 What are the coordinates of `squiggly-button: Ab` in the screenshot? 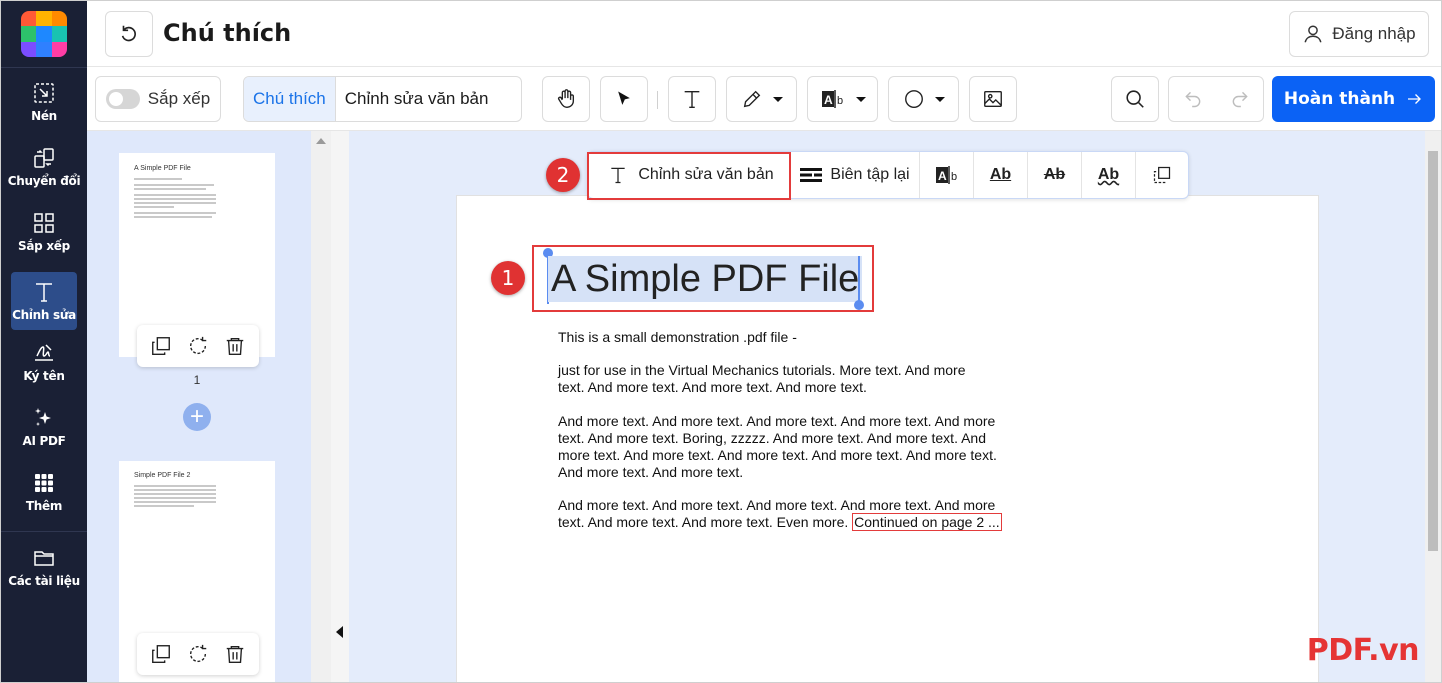 It's located at (1108, 175).